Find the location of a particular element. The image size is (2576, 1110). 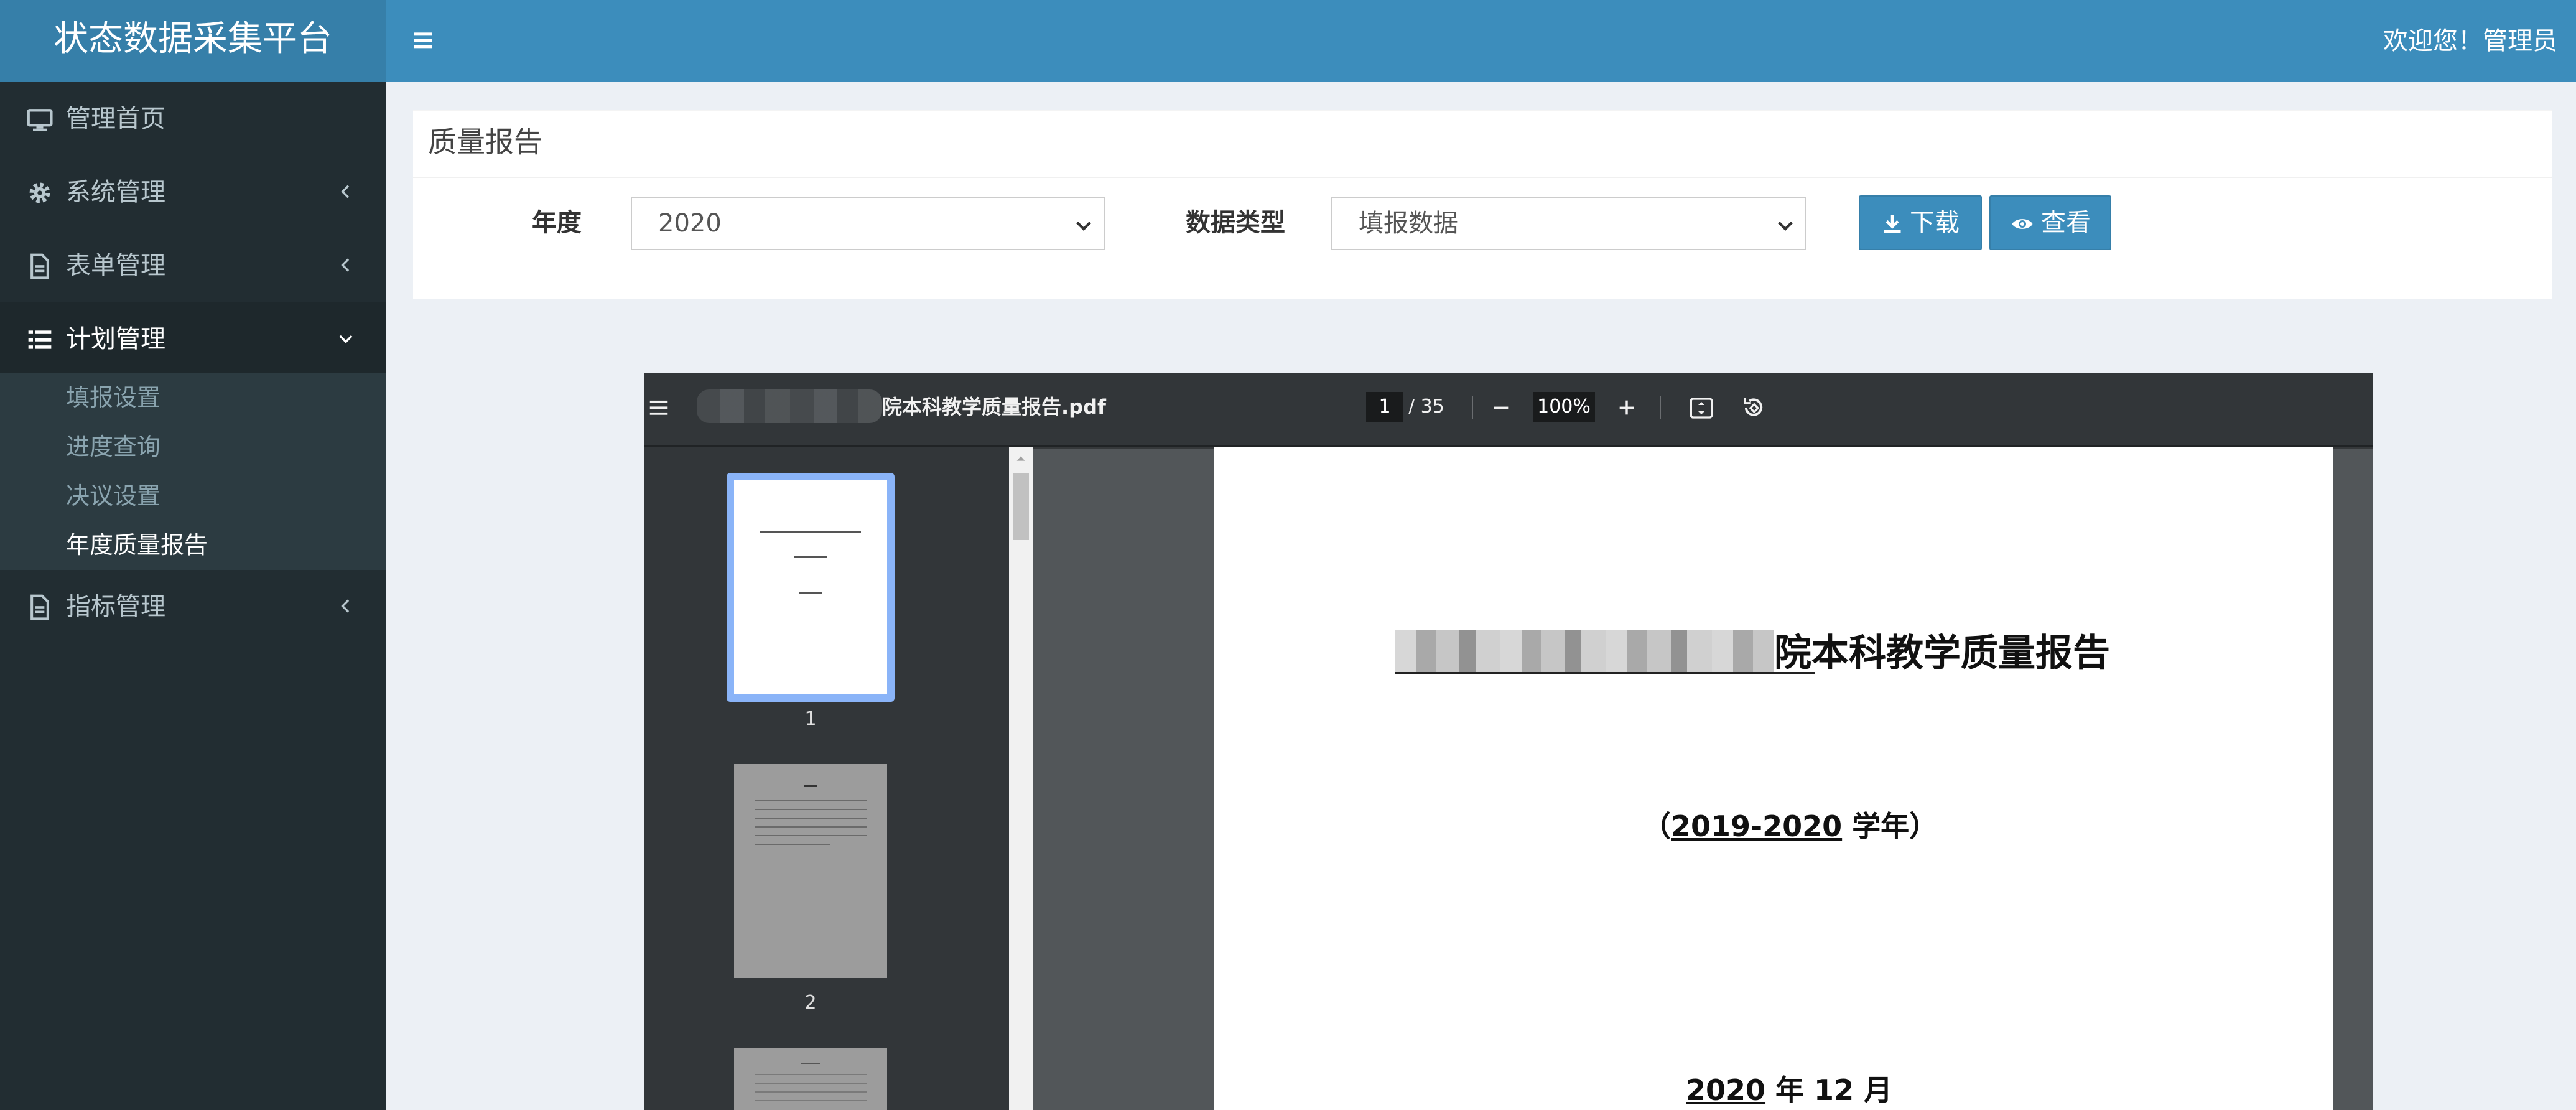

year-open-paren: （ is located at coordinates (1656, 826).